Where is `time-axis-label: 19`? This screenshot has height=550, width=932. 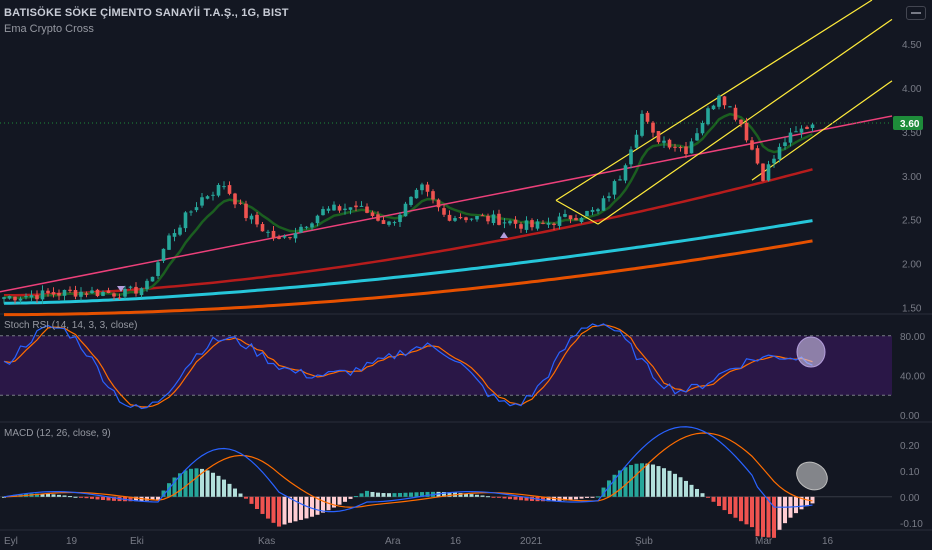
time-axis-label: 19 is located at coordinates (72, 541).